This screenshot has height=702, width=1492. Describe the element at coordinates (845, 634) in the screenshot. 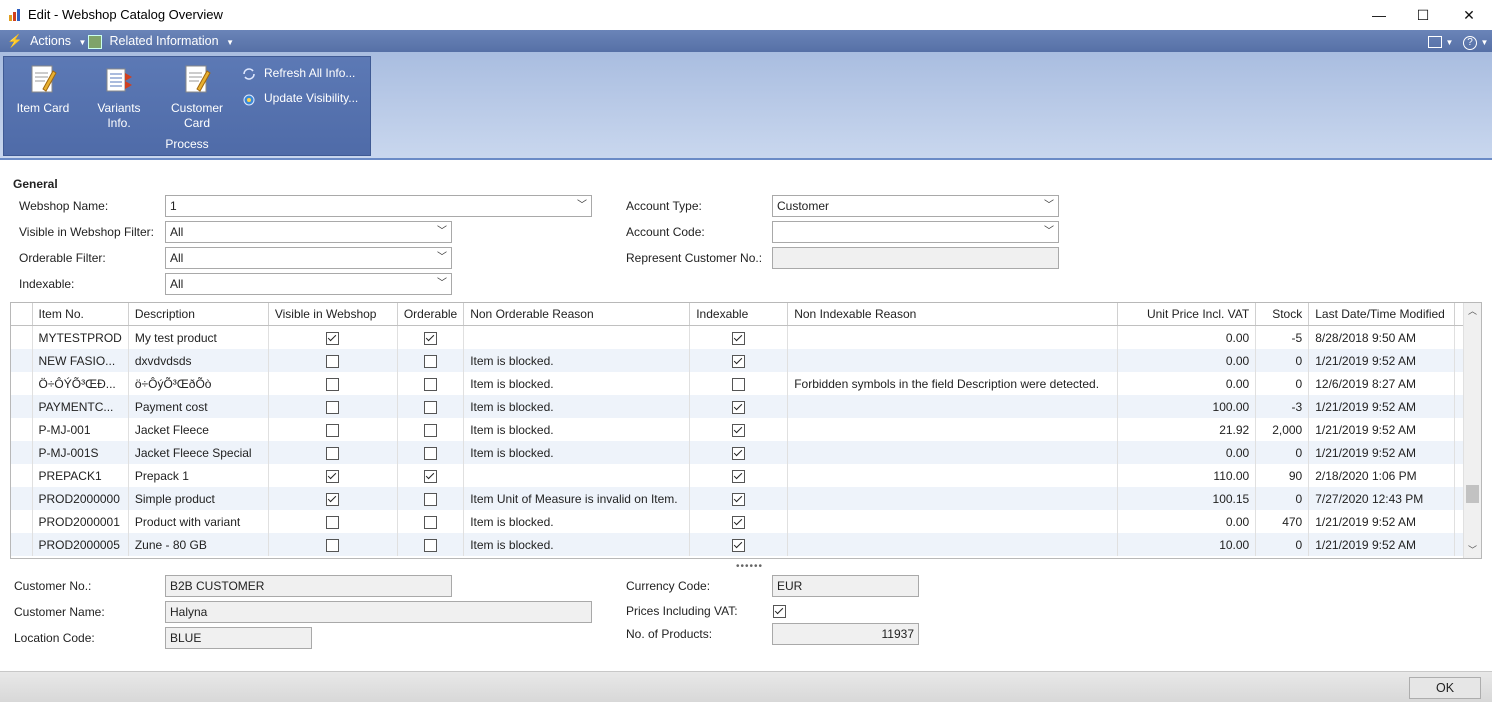

I see `no-of-products-field: 11937` at that location.